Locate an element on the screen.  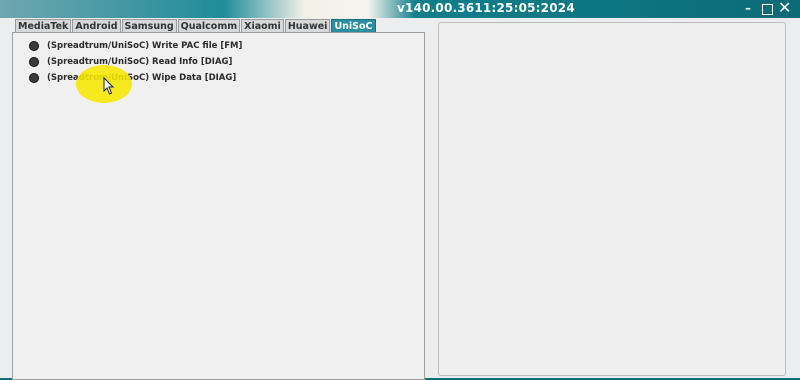
minimize-icon: – is located at coordinates (748, 8).